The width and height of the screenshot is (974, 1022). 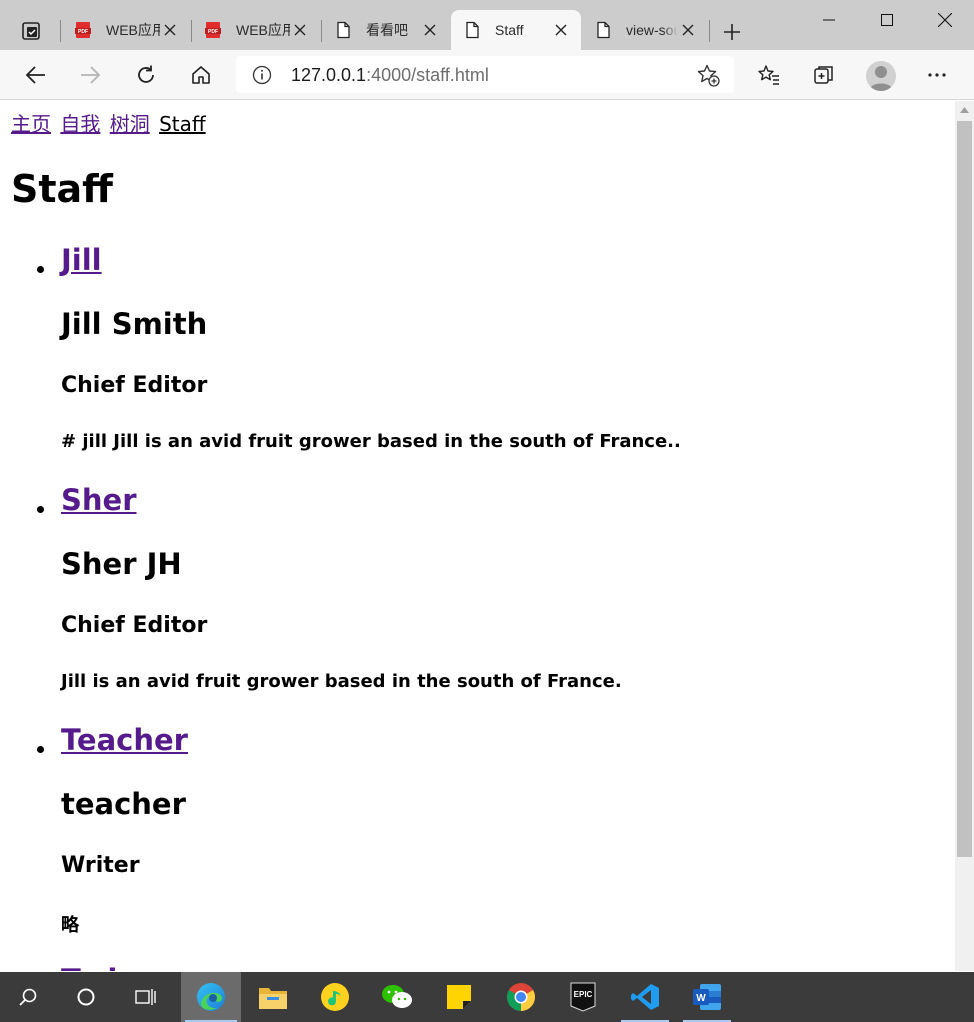 What do you see at coordinates (708, 75) in the screenshot?
I see `add-favorite-icon` at bounding box center [708, 75].